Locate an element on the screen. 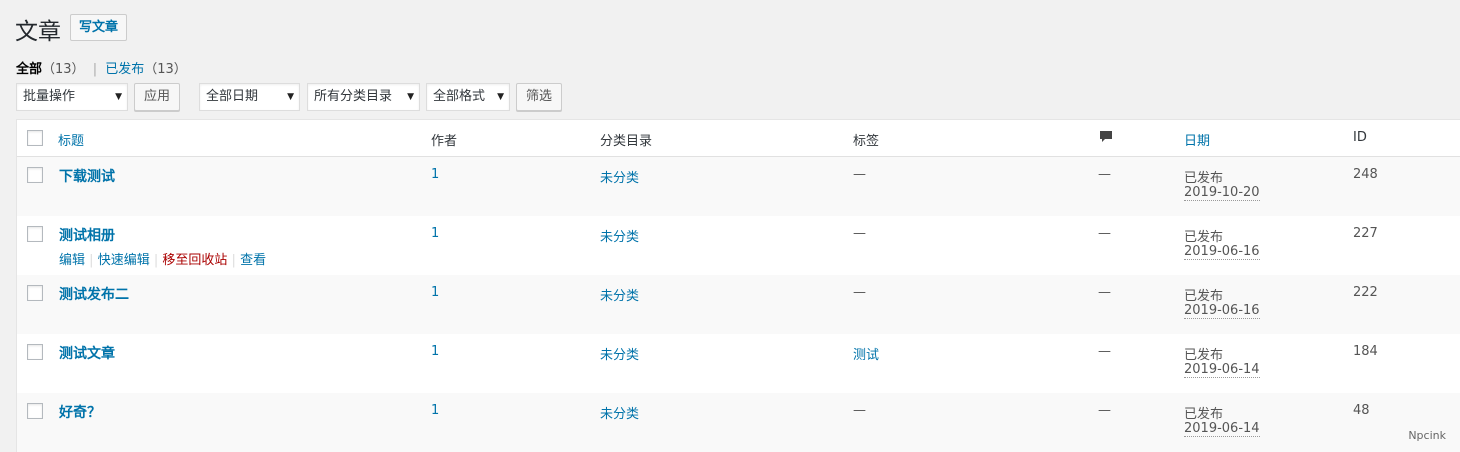  view-all-count: （13） is located at coordinates (63, 69).